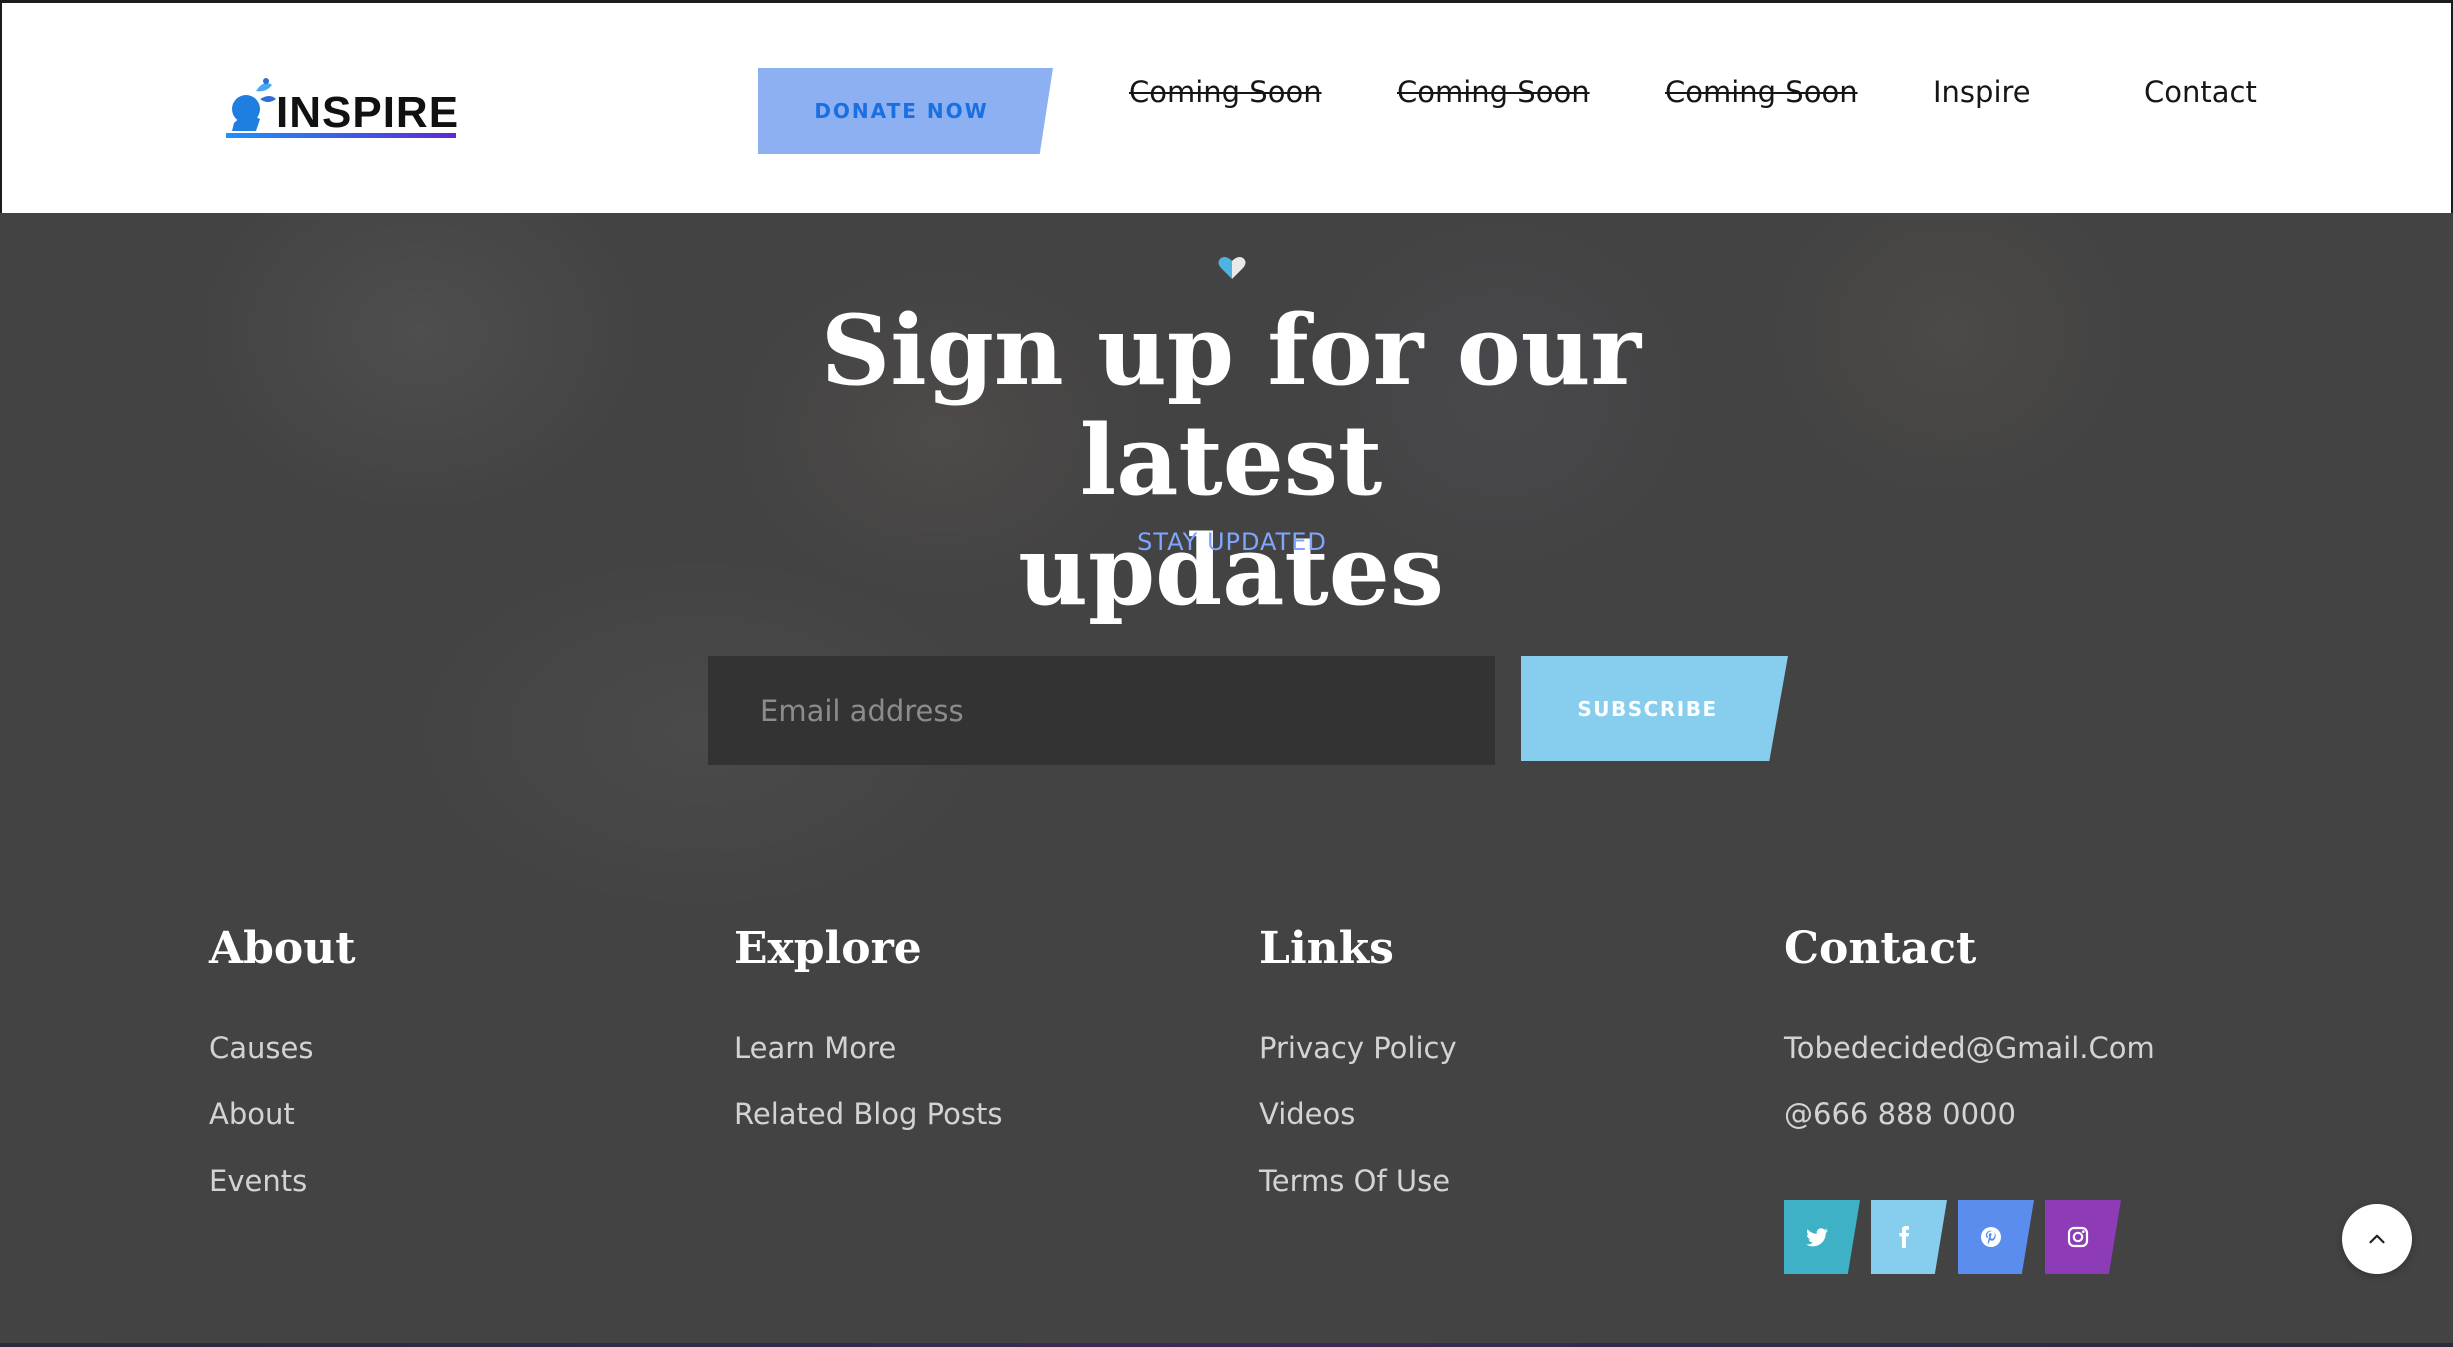  Describe the element at coordinates (1900, 1114) in the screenshot. I see `contact-phone: @666 888 0000` at that location.